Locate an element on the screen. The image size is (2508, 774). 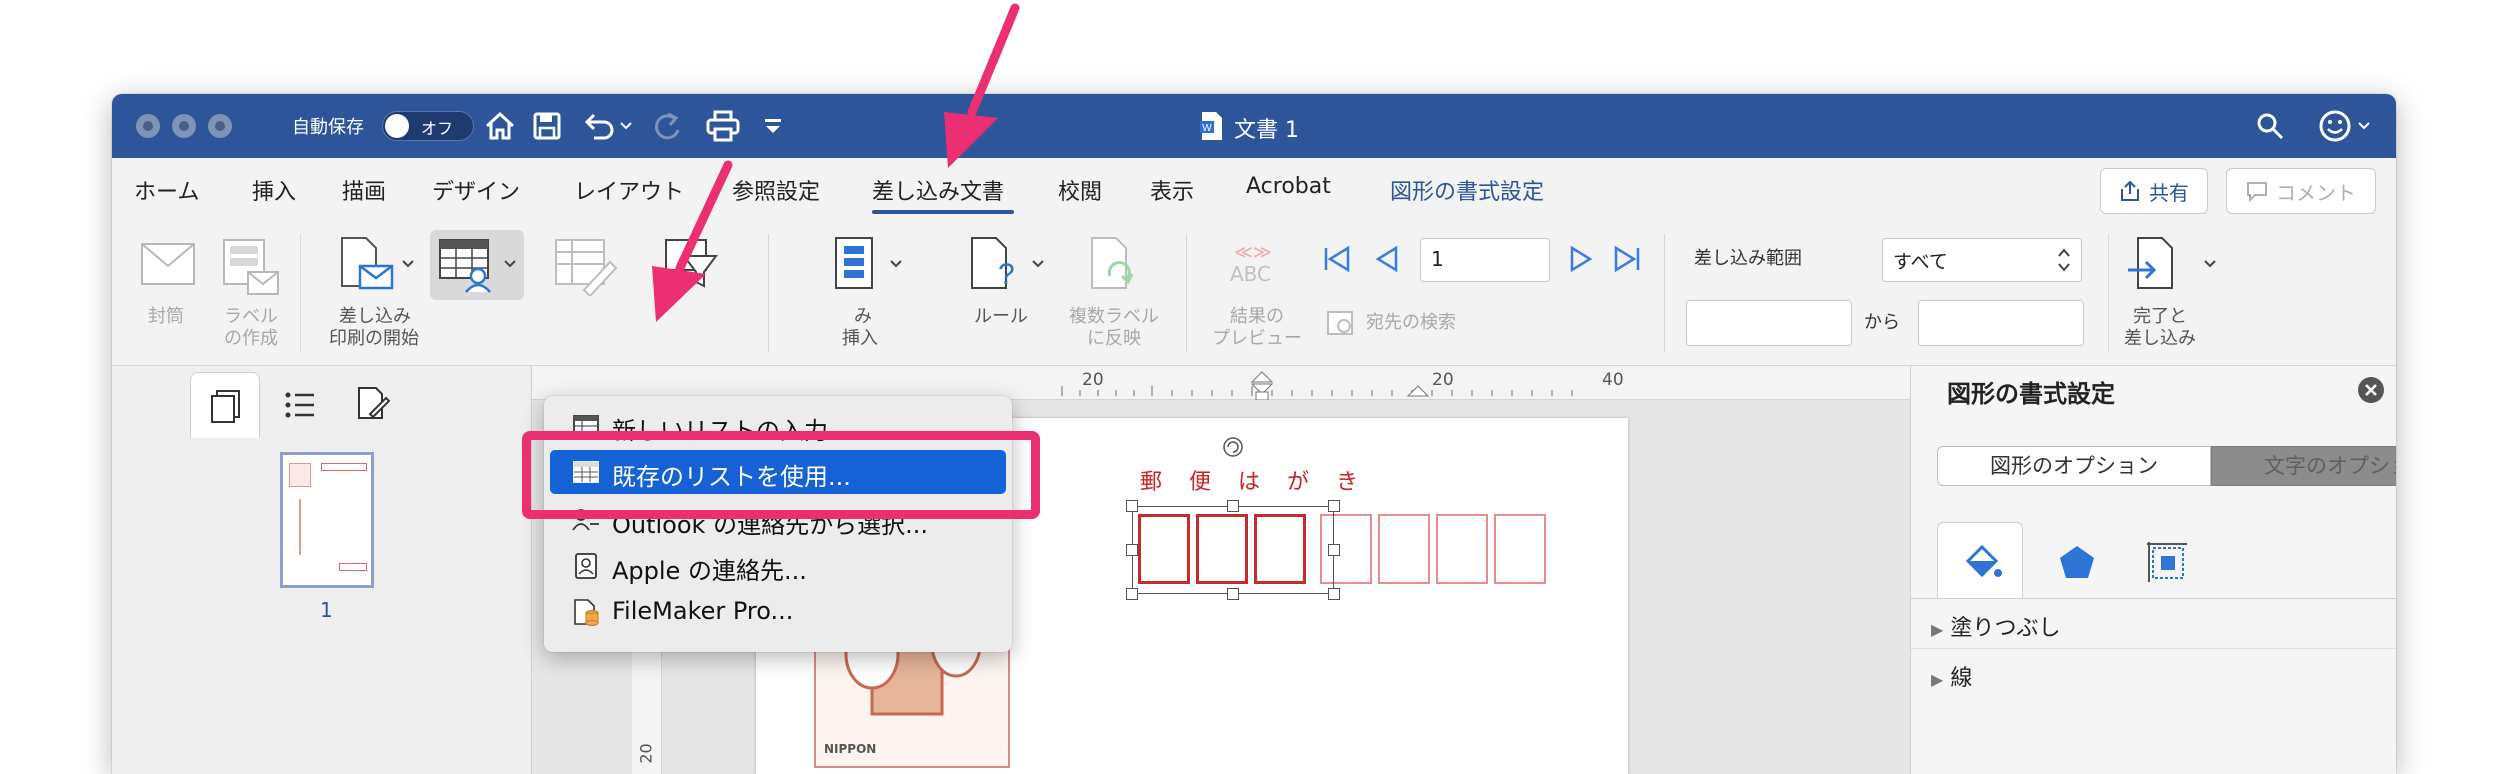
tab-layout: レイアウト is located at coordinates (629, 190).